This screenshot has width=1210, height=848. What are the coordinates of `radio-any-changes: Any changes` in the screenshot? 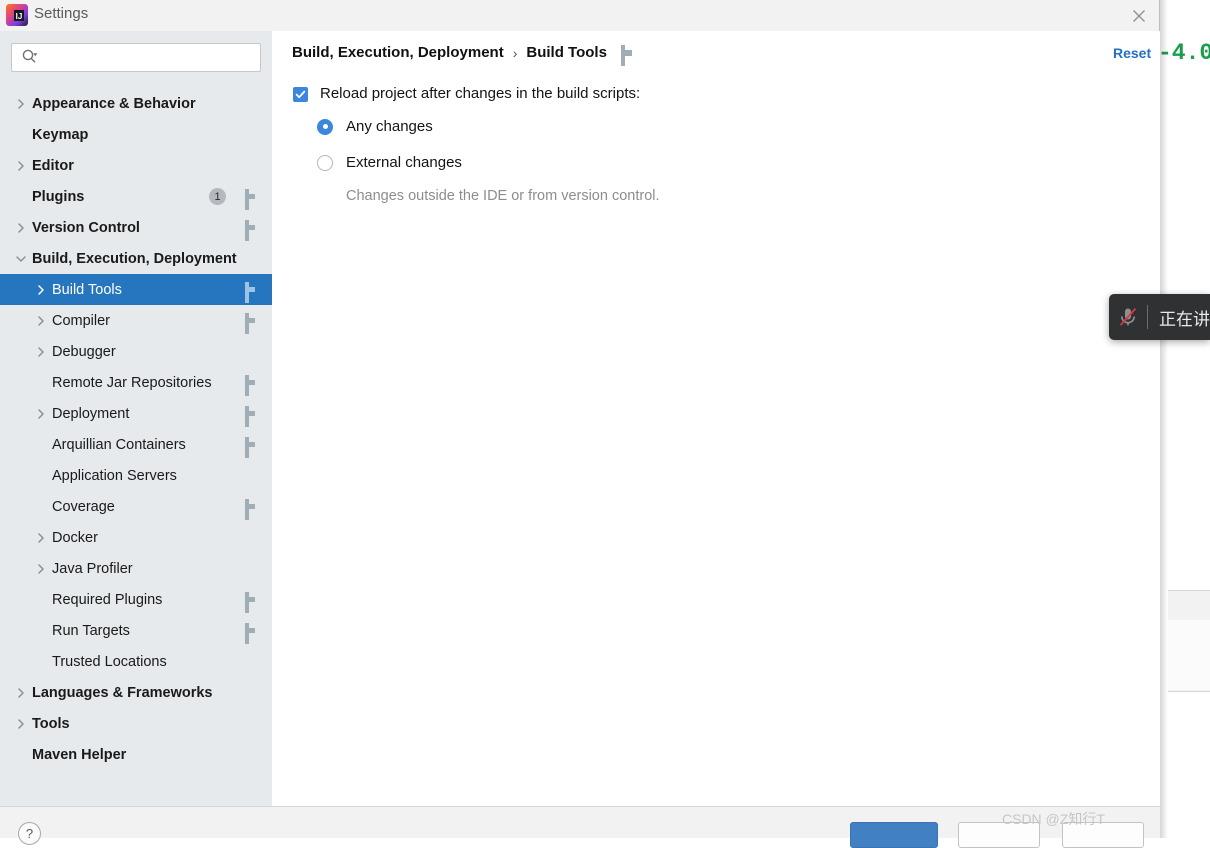 It's located at (375, 126).